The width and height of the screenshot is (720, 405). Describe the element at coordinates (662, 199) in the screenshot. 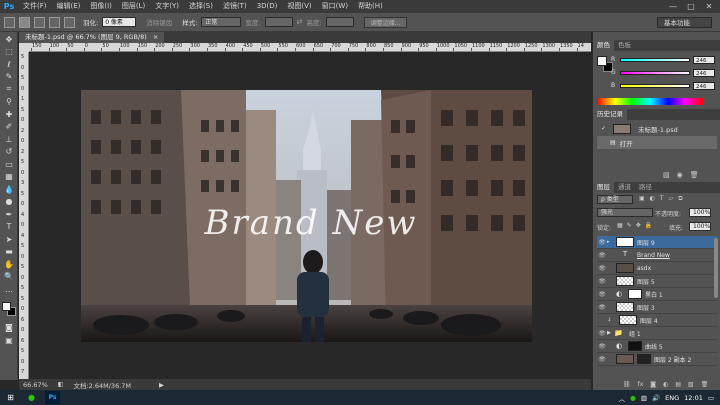

I see `filter-type-icon: T` at that location.